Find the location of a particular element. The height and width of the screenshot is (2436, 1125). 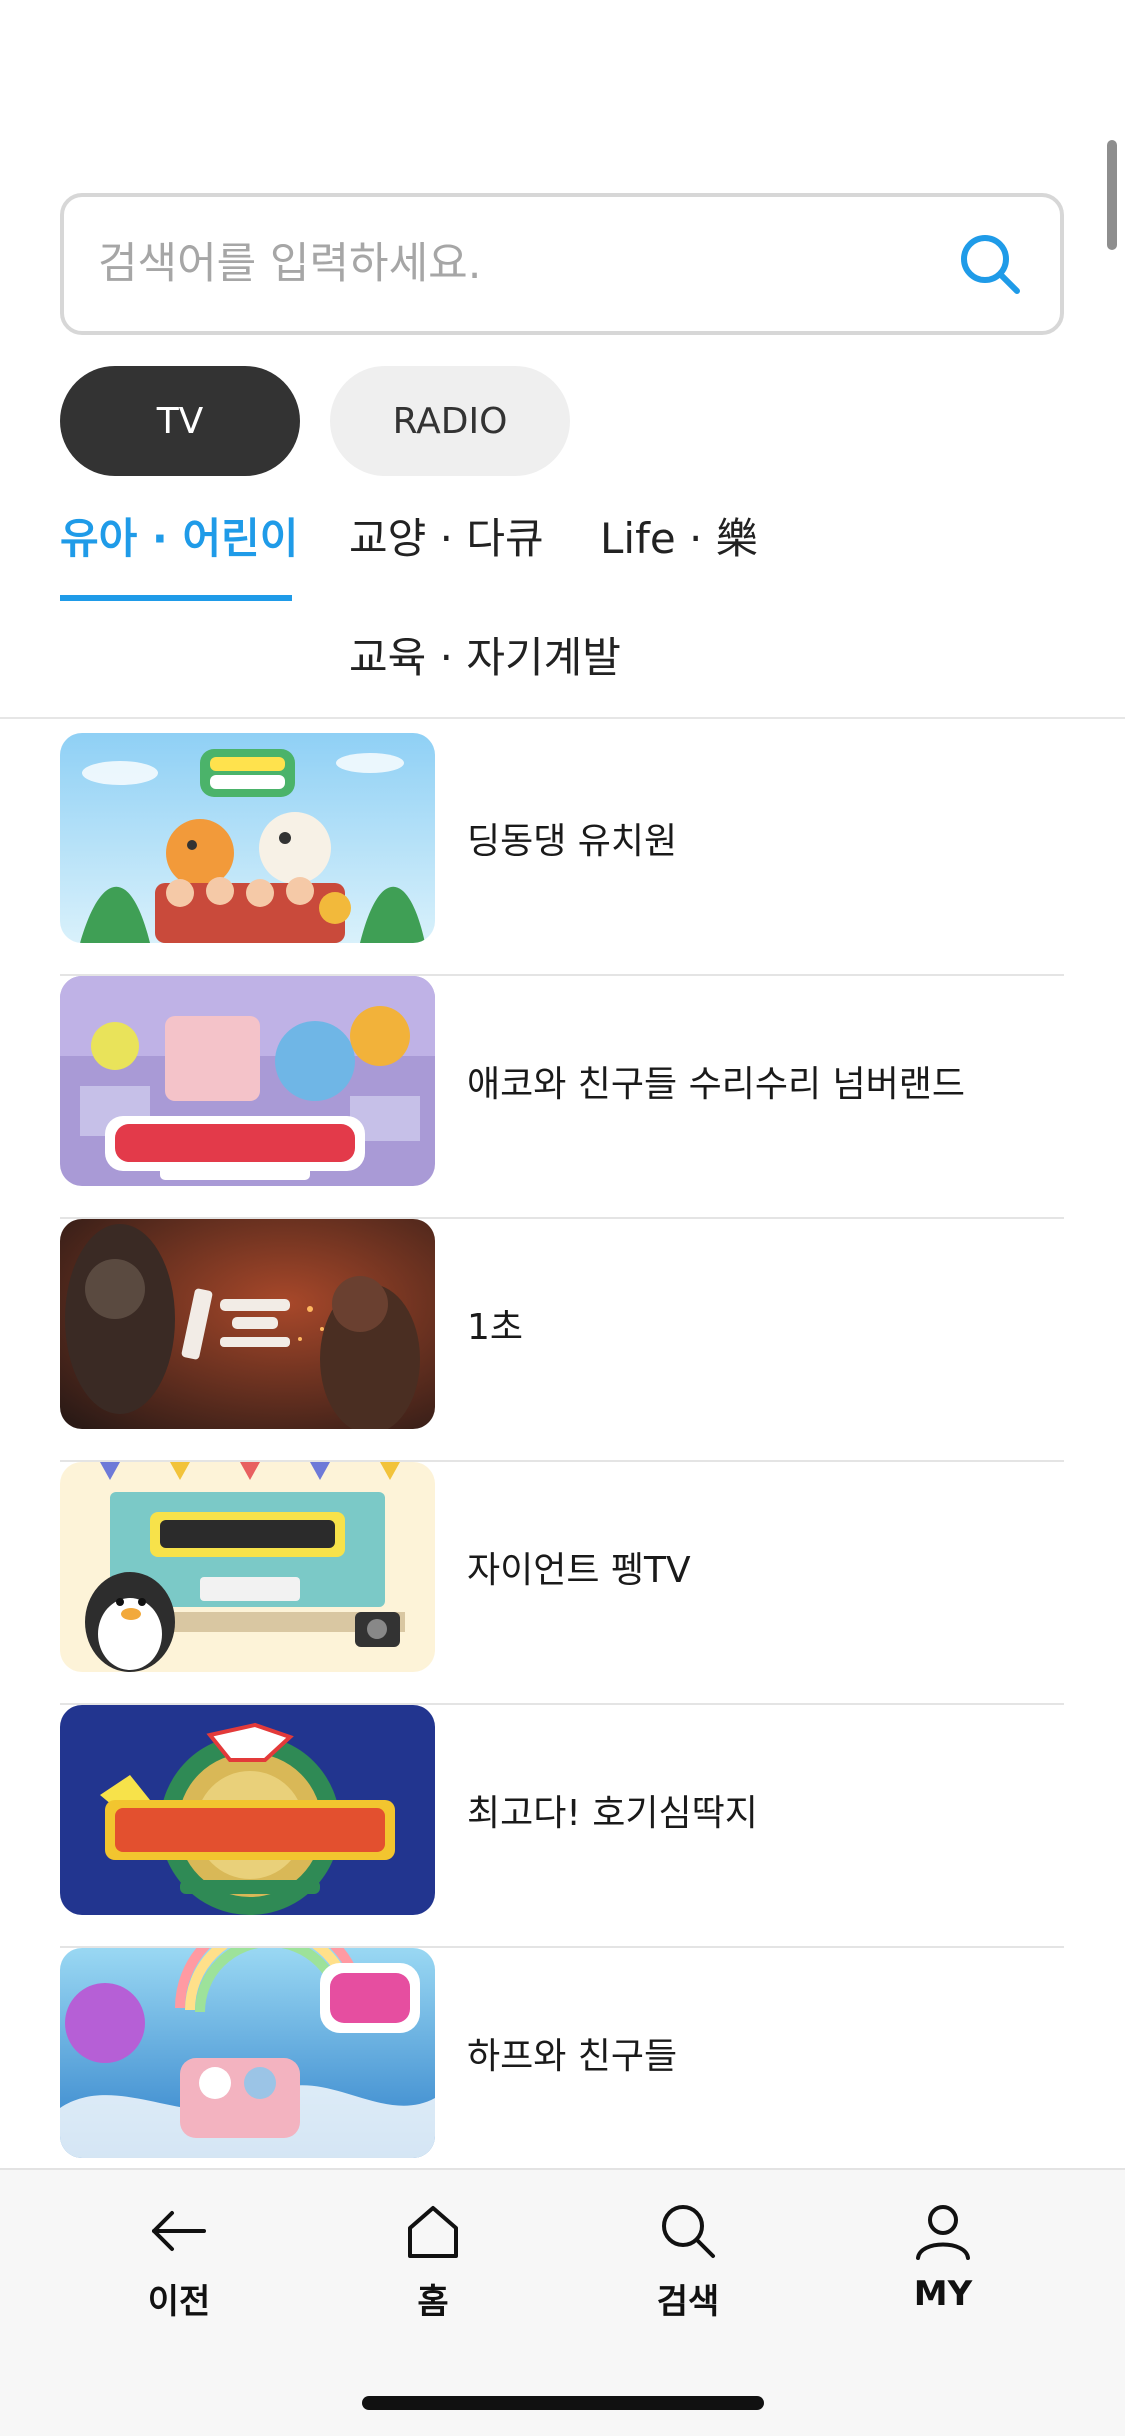

search-button is located at coordinates (990, 264).